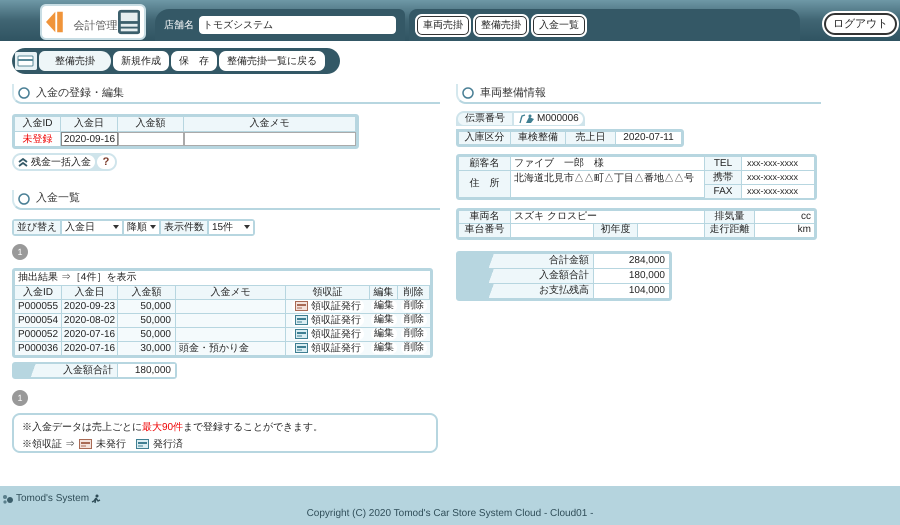  Describe the element at coordinates (860, 24) in the screenshot. I see `logout-button: ログアウト` at that location.